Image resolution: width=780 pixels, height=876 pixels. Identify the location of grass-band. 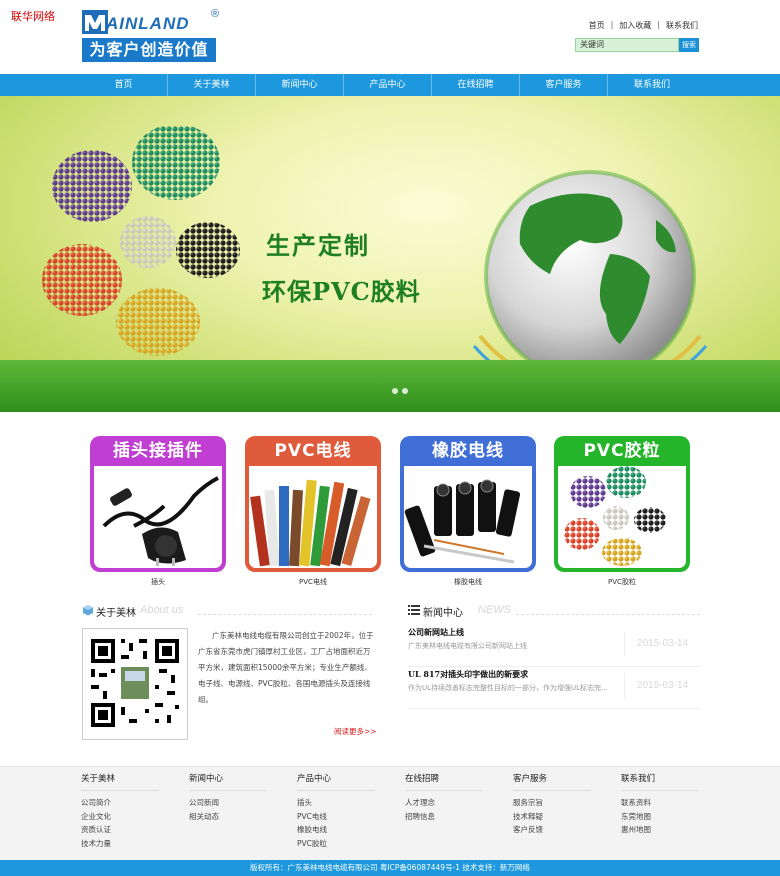
(390, 386).